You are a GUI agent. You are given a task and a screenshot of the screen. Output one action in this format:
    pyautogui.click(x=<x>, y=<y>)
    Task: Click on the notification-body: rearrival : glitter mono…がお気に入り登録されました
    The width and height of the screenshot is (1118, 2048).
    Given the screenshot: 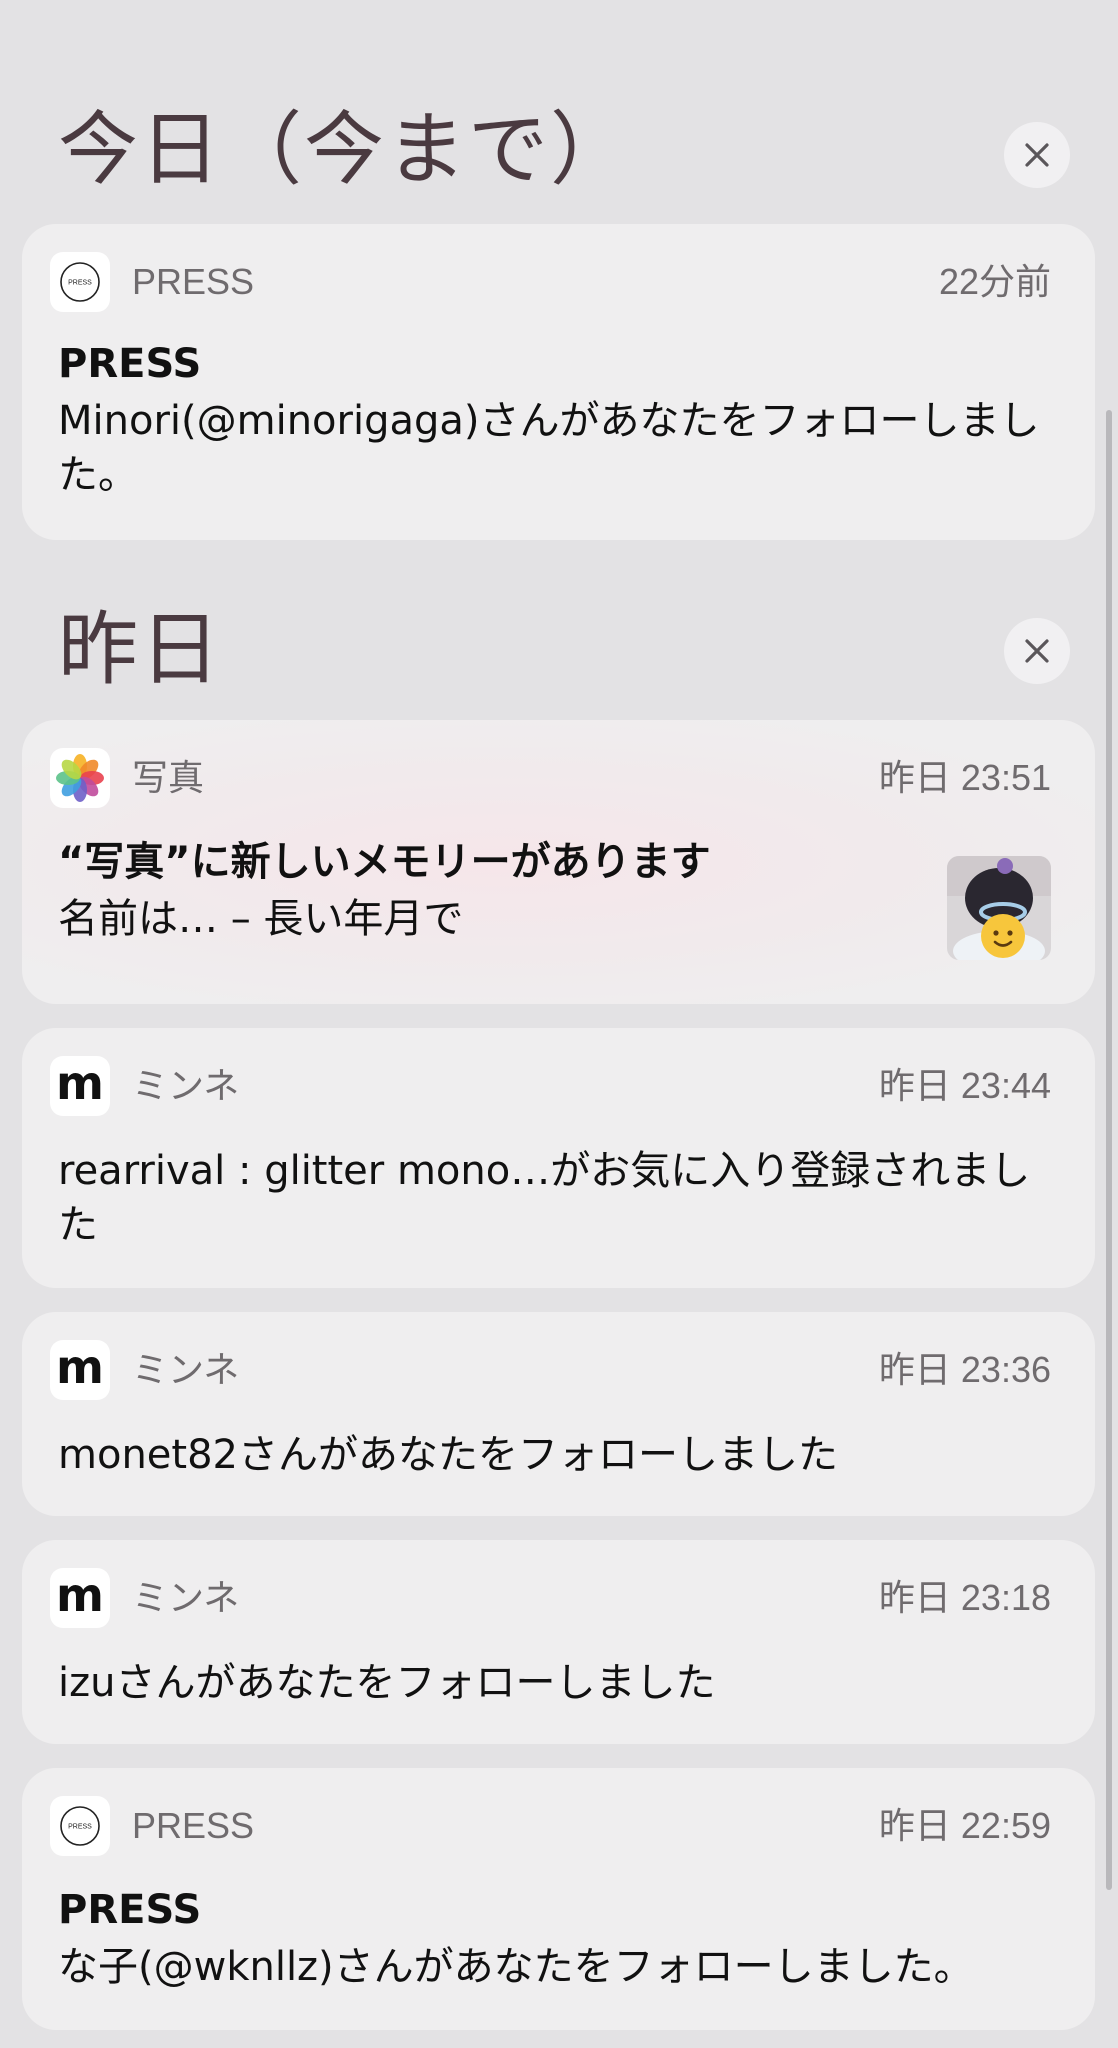 What is the action you would take?
    pyautogui.click(x=544, y=1198)
    